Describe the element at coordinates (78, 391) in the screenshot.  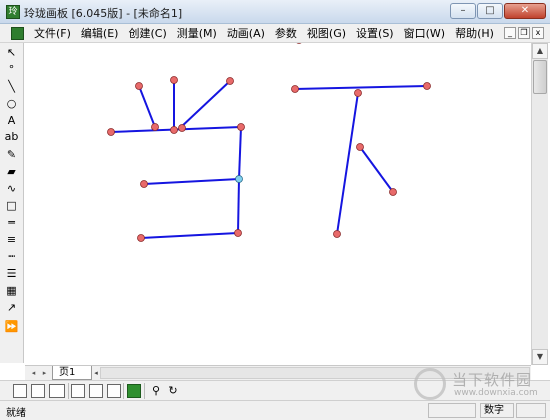
I see `cube-icon` at that location.